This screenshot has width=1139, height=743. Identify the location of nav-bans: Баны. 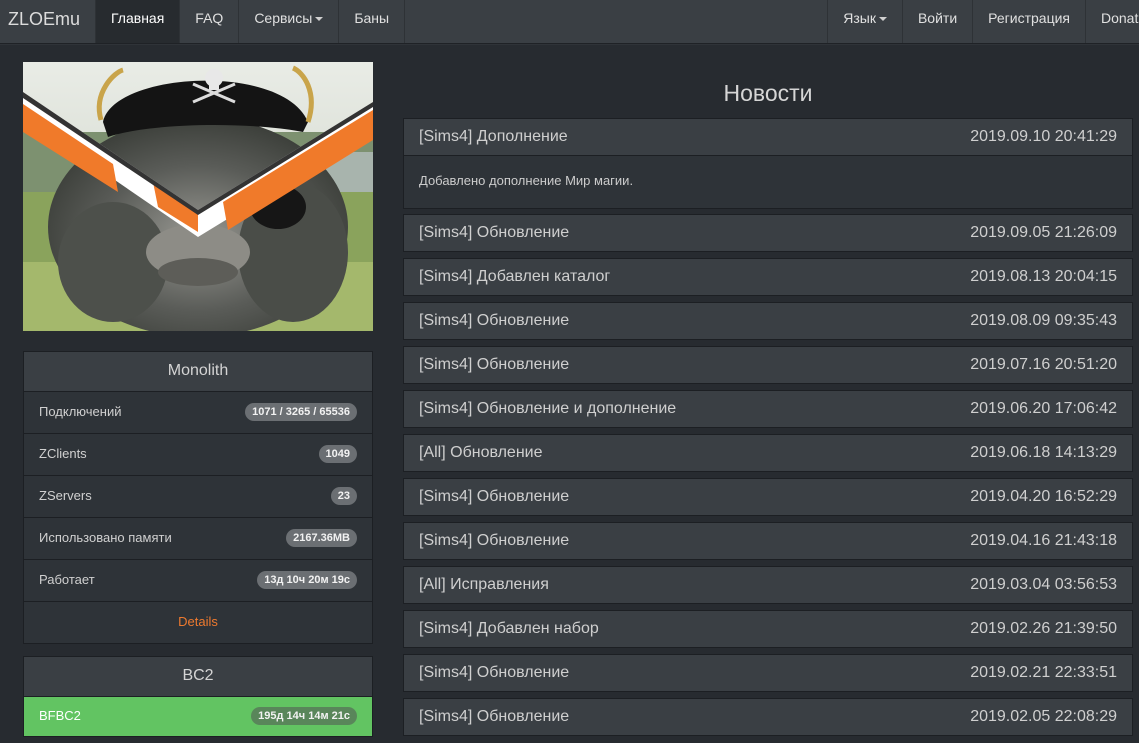
(372, 21).